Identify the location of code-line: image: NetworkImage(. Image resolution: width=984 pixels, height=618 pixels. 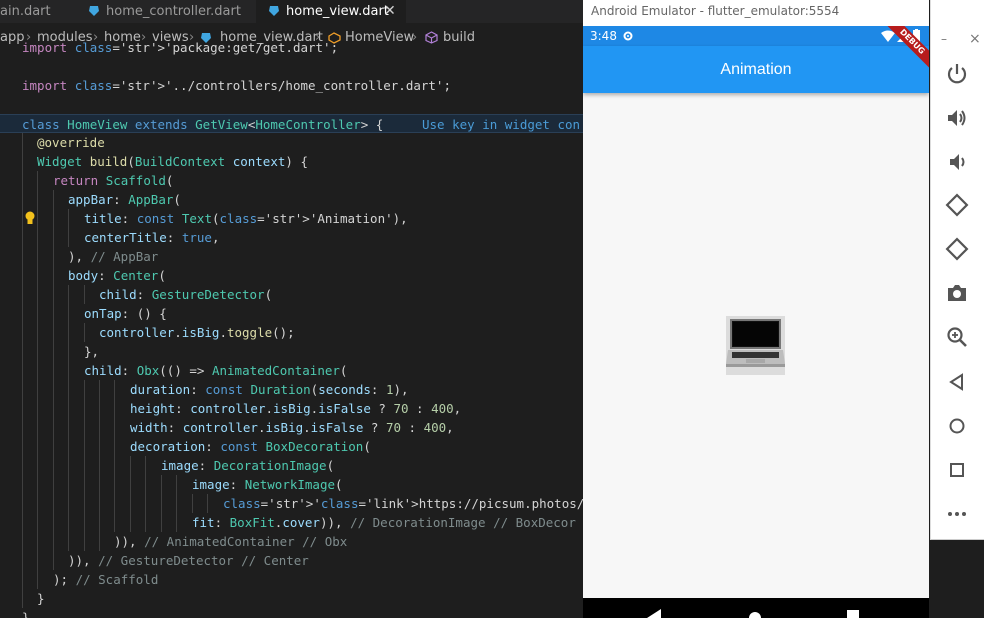
(292, 484).